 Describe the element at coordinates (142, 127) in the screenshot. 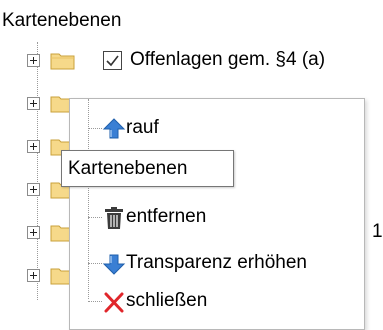

I see `menu-item-label: rauf` at that location.